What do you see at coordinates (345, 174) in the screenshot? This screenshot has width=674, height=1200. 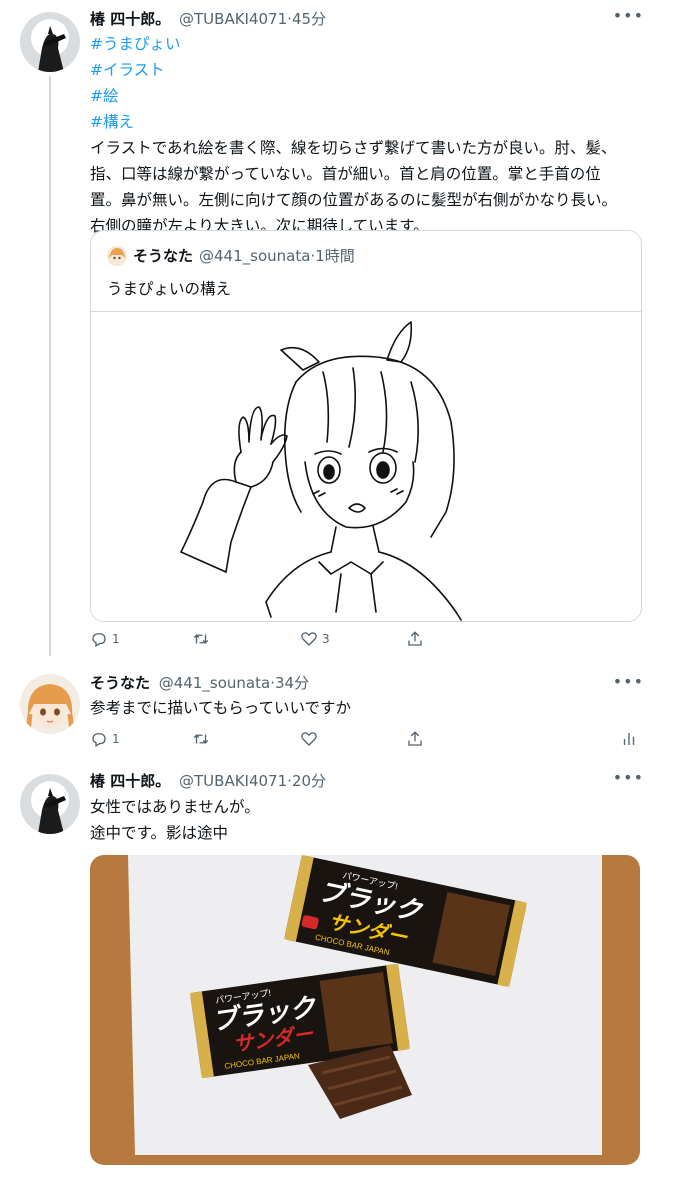 I see `body-line: 指、口等は線が繋がっていない。首が細い。首と肩の位置。掌と手首の位` at bounding box center [345, 174].